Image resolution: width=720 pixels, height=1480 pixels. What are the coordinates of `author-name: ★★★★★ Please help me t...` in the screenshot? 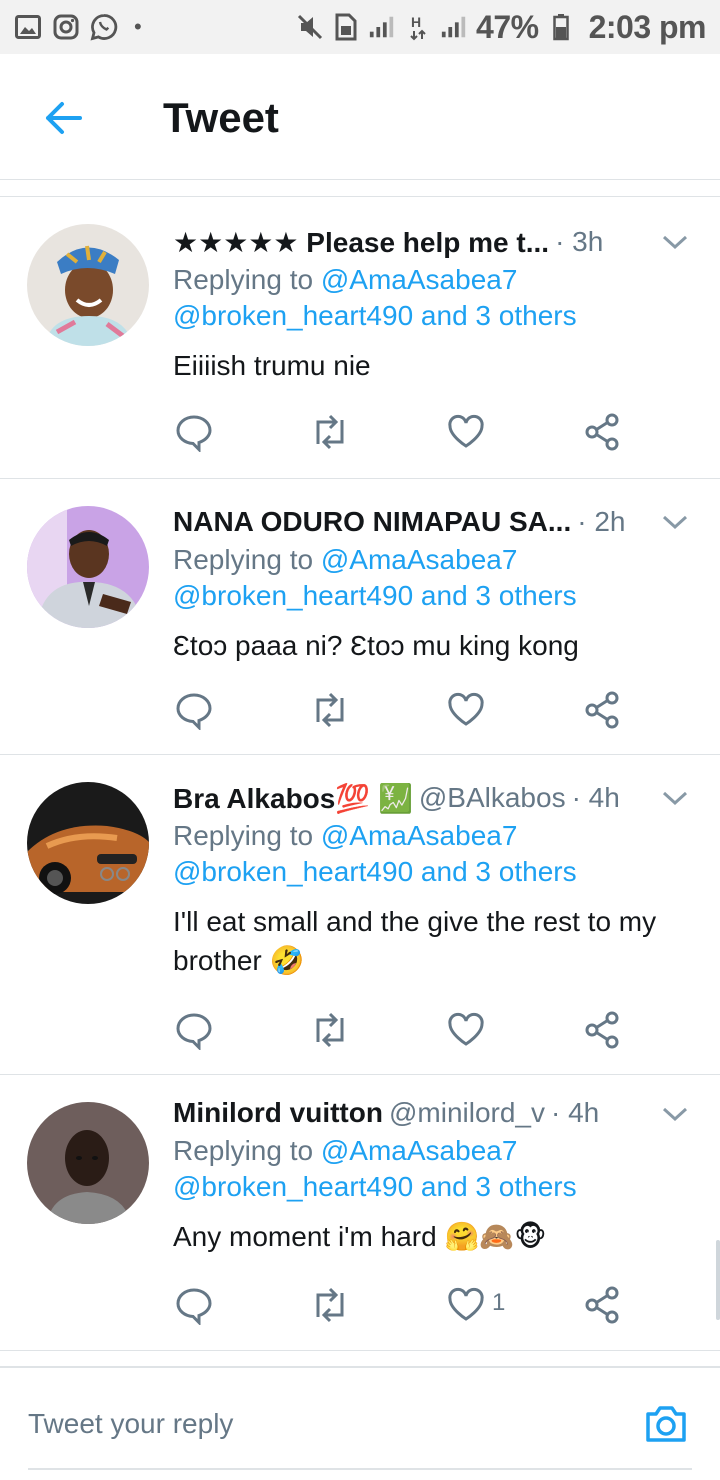 It's located at (361, 242).